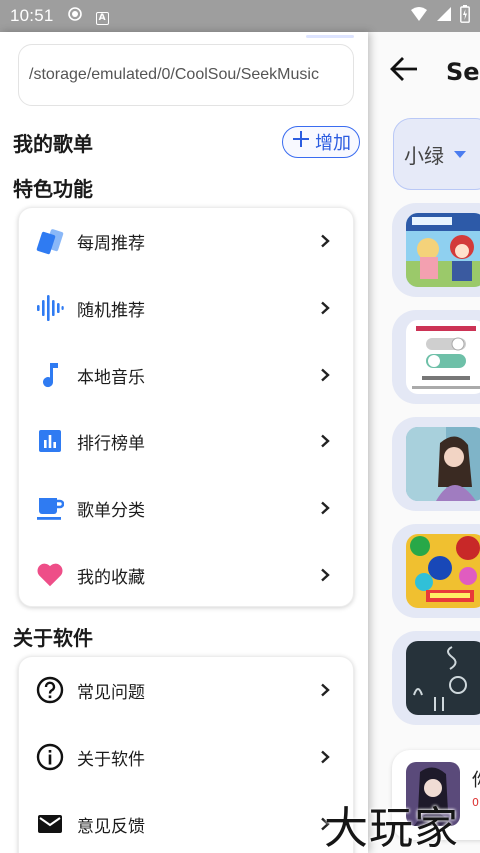  What do you see at coordinates (74, 16) in the screenshot?
I see `target-icon` at bounding box center [74, 16].